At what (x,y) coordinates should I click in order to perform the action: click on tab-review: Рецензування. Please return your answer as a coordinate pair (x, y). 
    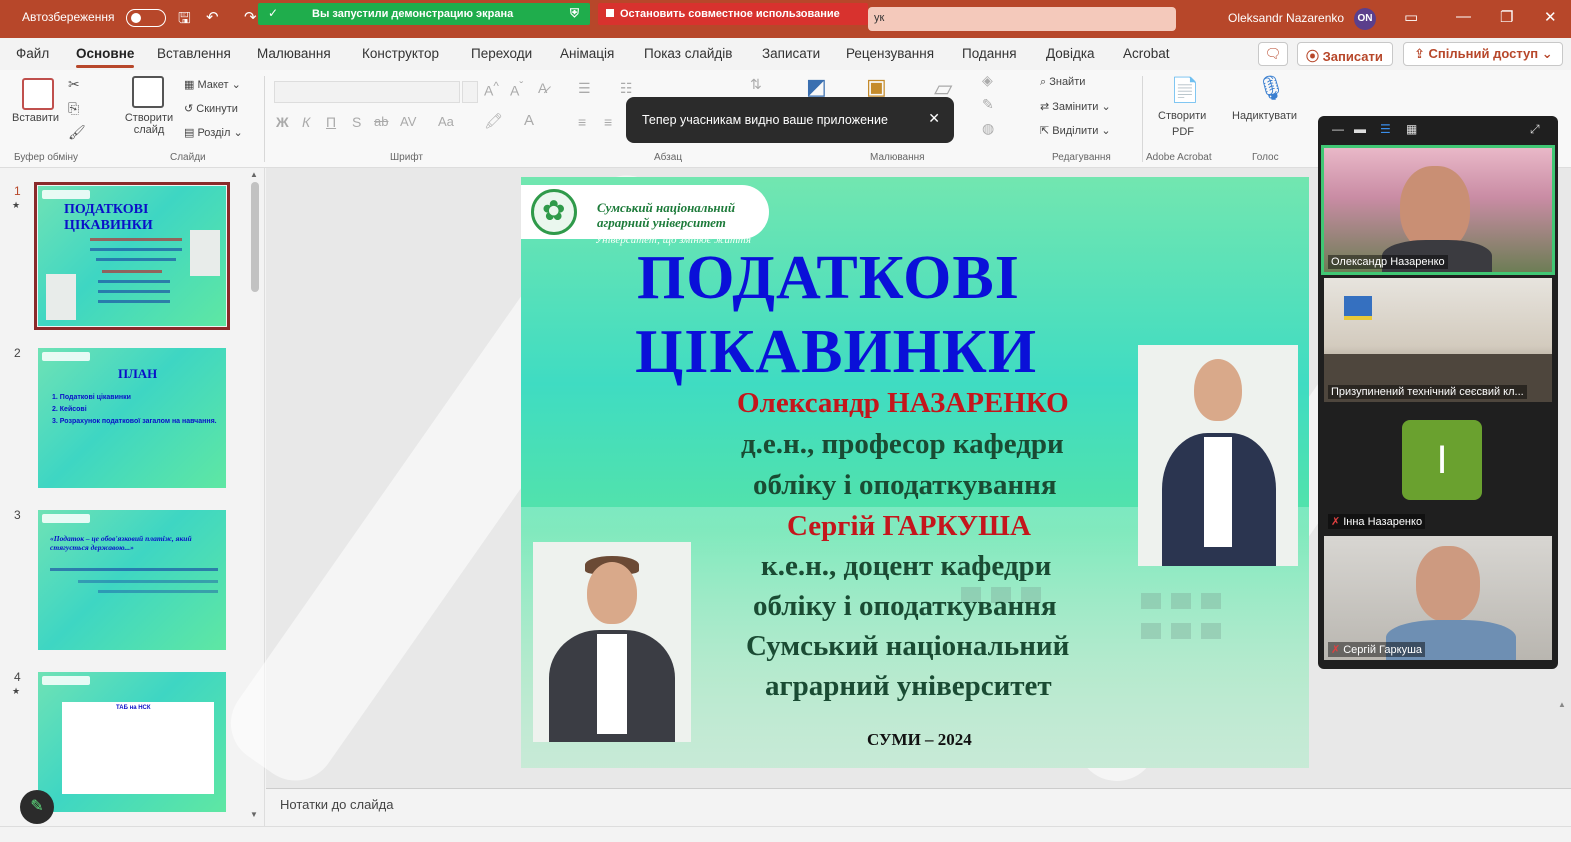
    Looking at the image, I should click on (890, 53).